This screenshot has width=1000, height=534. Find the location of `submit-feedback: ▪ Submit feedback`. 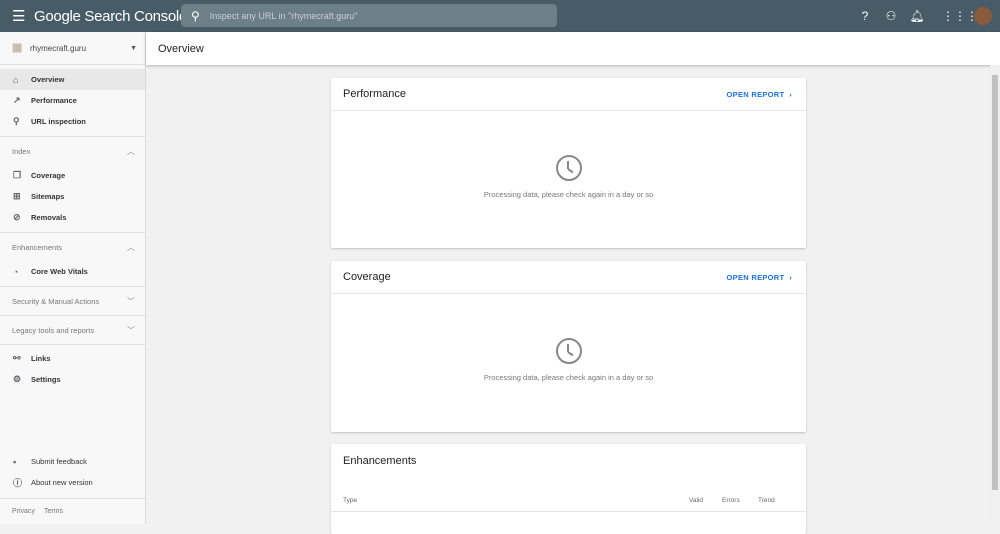

submit-feedback: ▪ Submit feedback is located at coordinates (72, 461).